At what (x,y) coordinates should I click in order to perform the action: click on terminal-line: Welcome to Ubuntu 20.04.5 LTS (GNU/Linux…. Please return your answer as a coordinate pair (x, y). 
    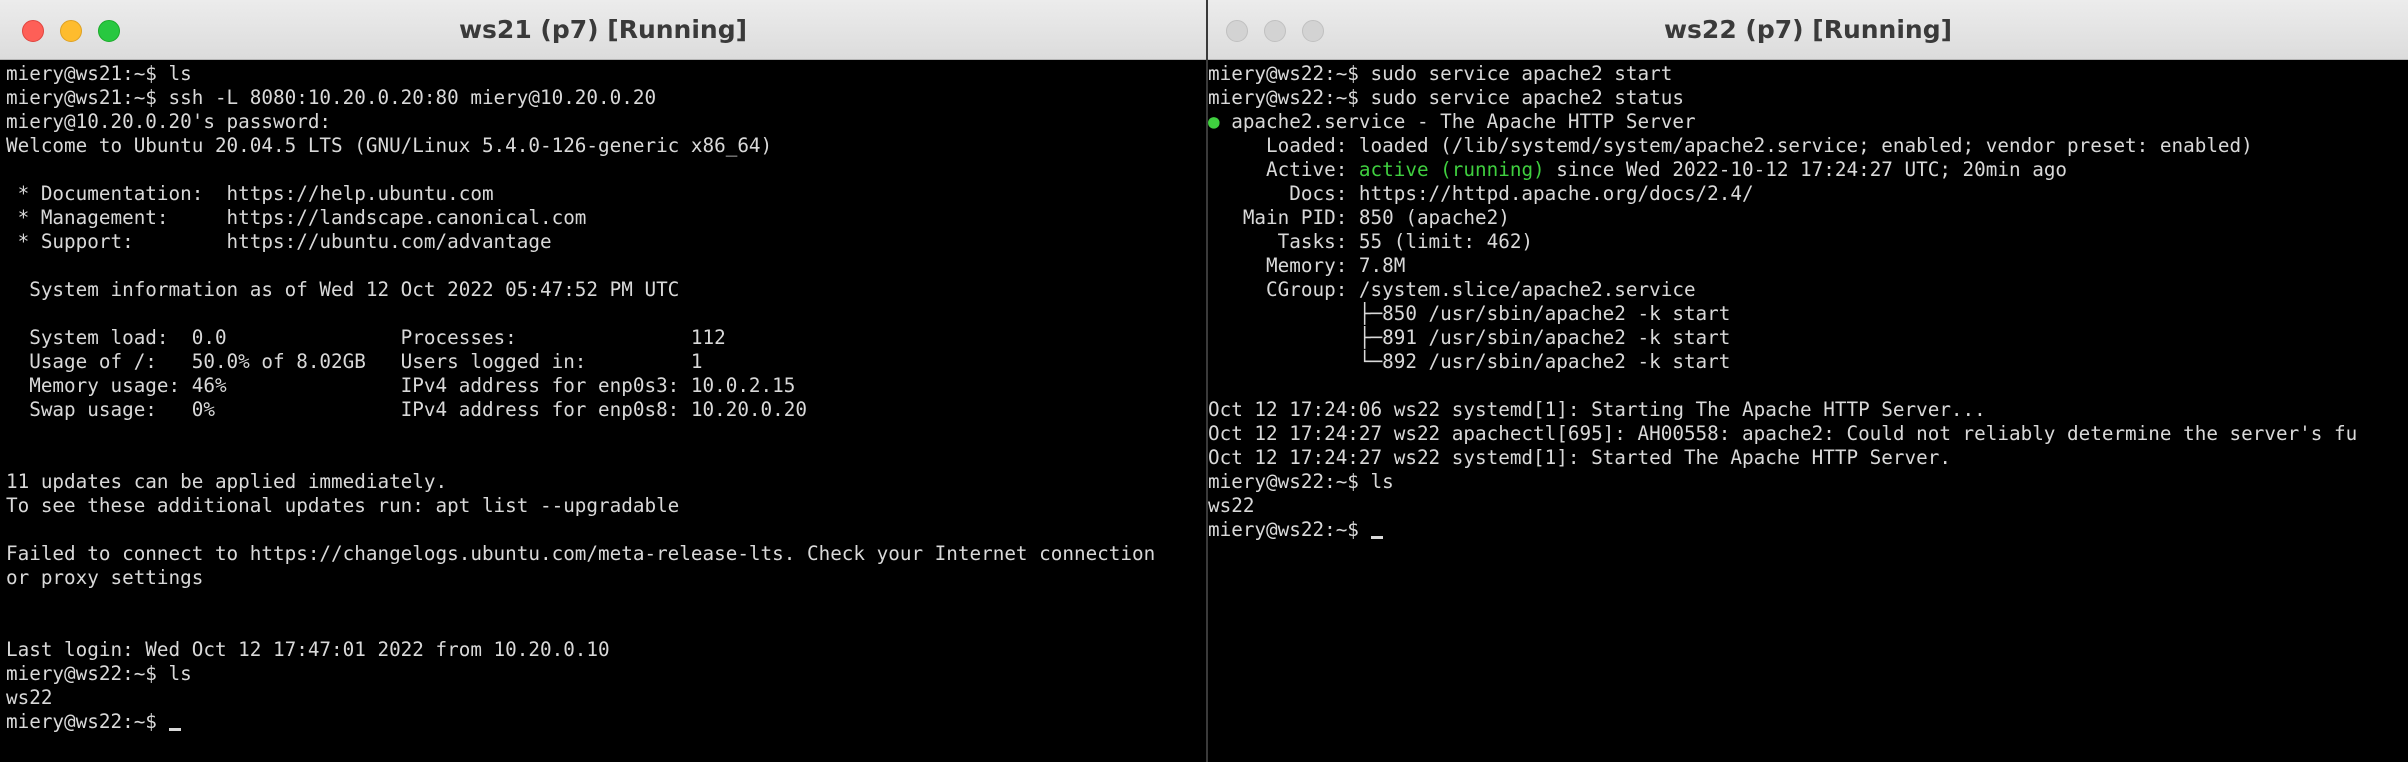
    Looking at the image, I should click on (389, 145).